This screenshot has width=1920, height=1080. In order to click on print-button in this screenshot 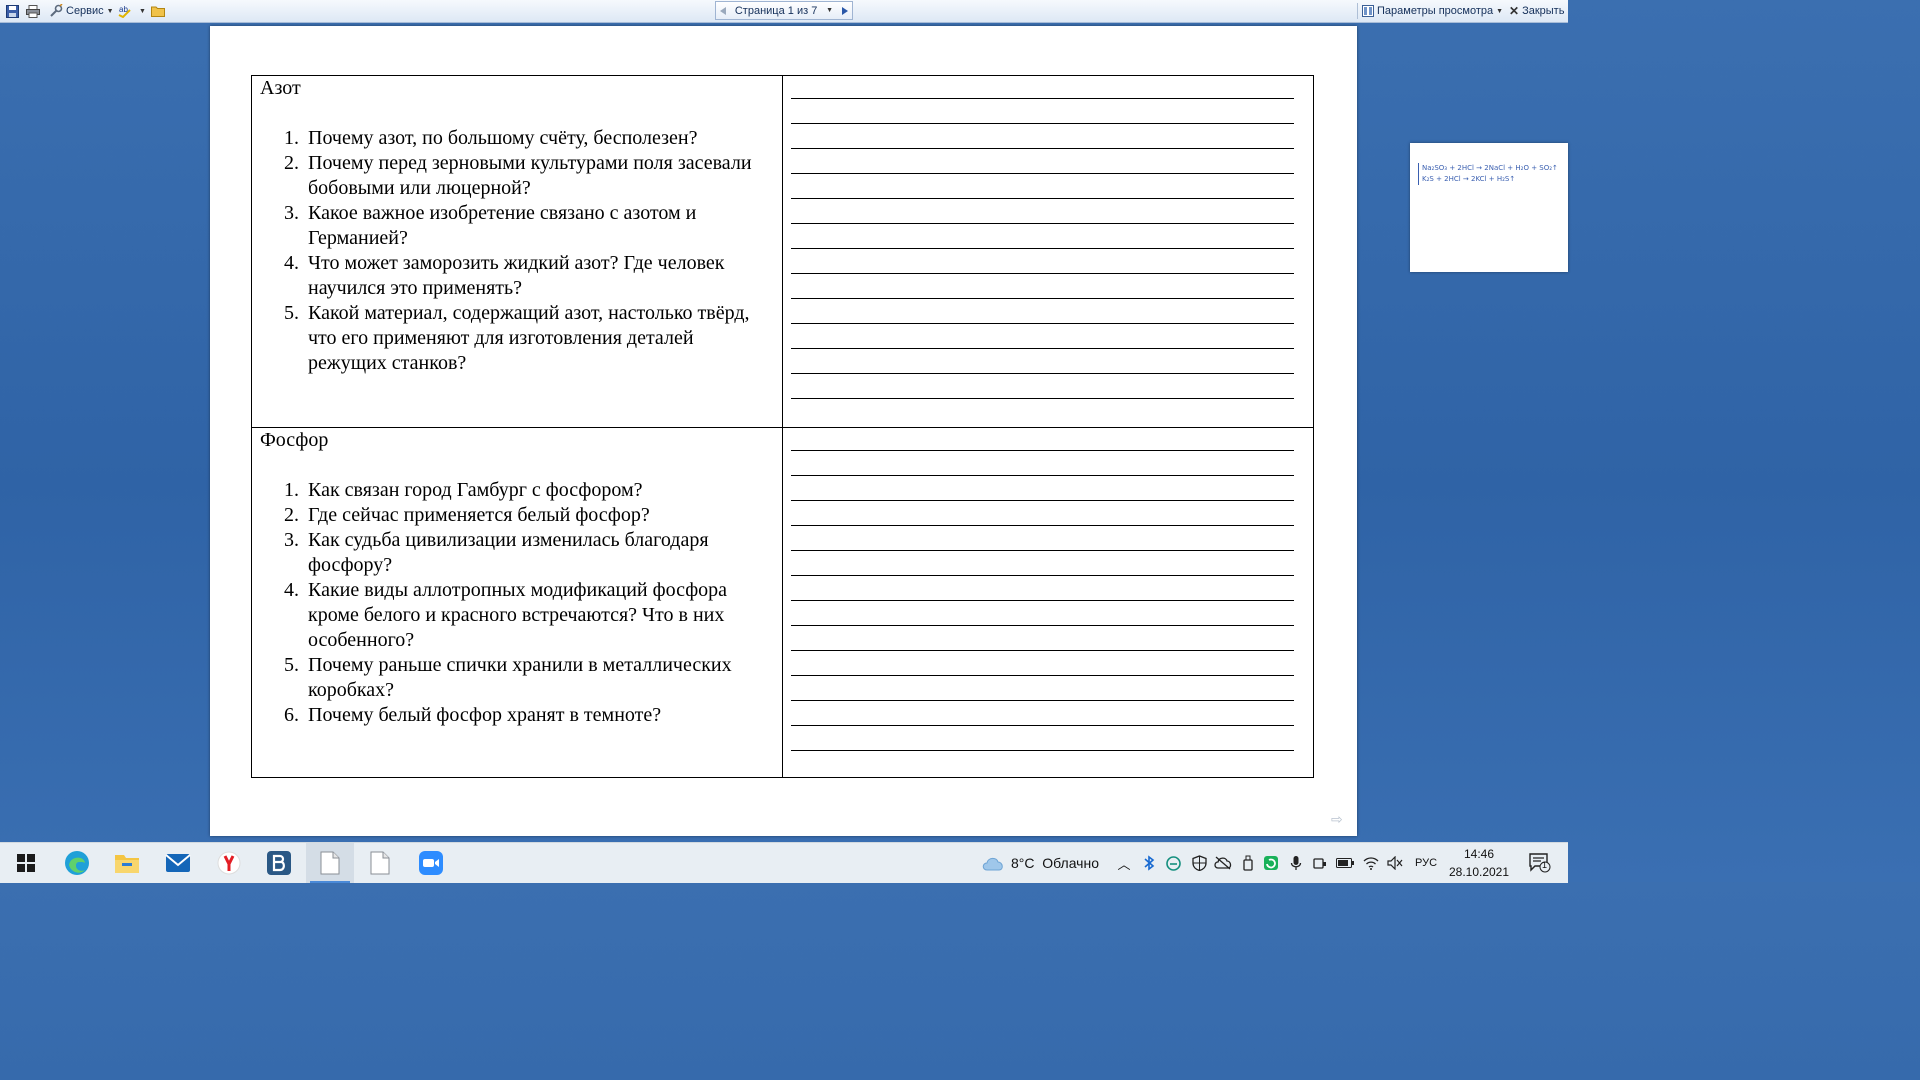, I will do `click(33, 11)`.